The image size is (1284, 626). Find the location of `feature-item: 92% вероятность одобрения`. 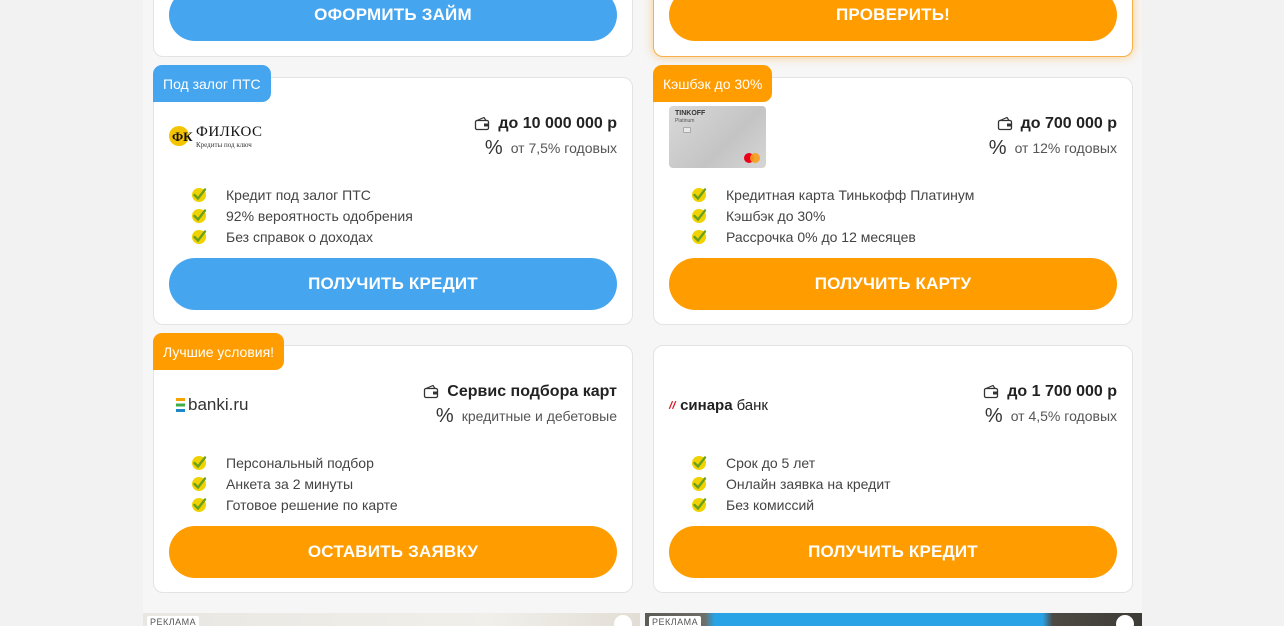

feature-item: 92% вероятность одобрения is located at coordinates (301, 215).